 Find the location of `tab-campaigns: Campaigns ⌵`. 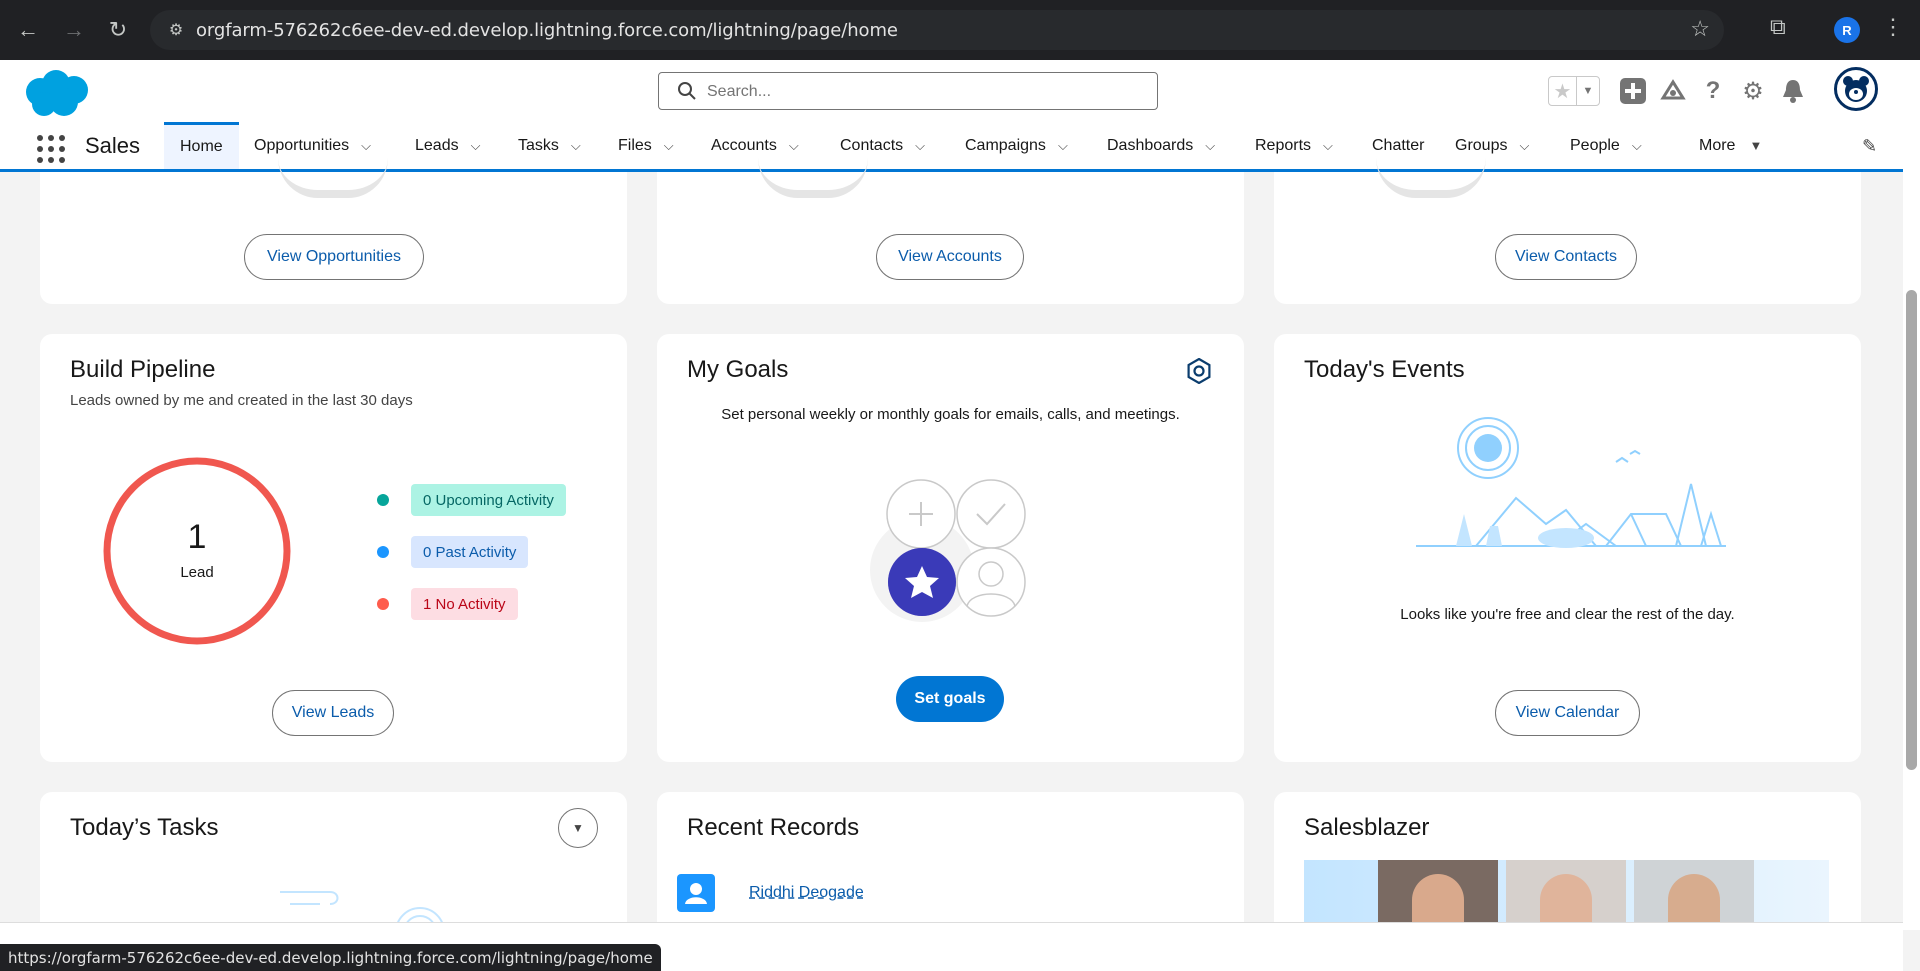

tab-campaigns: Campaigns ⌵ is located at coordinates (1016, 145).